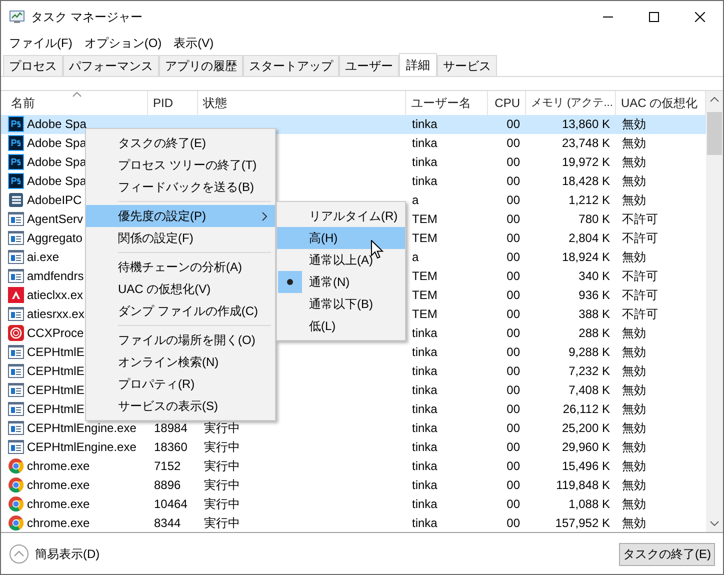  What do you see at coordinates (589, 505) in the screenshot?
I see `table-cell-text: 1,088 K` at bounding box center [589, 505].